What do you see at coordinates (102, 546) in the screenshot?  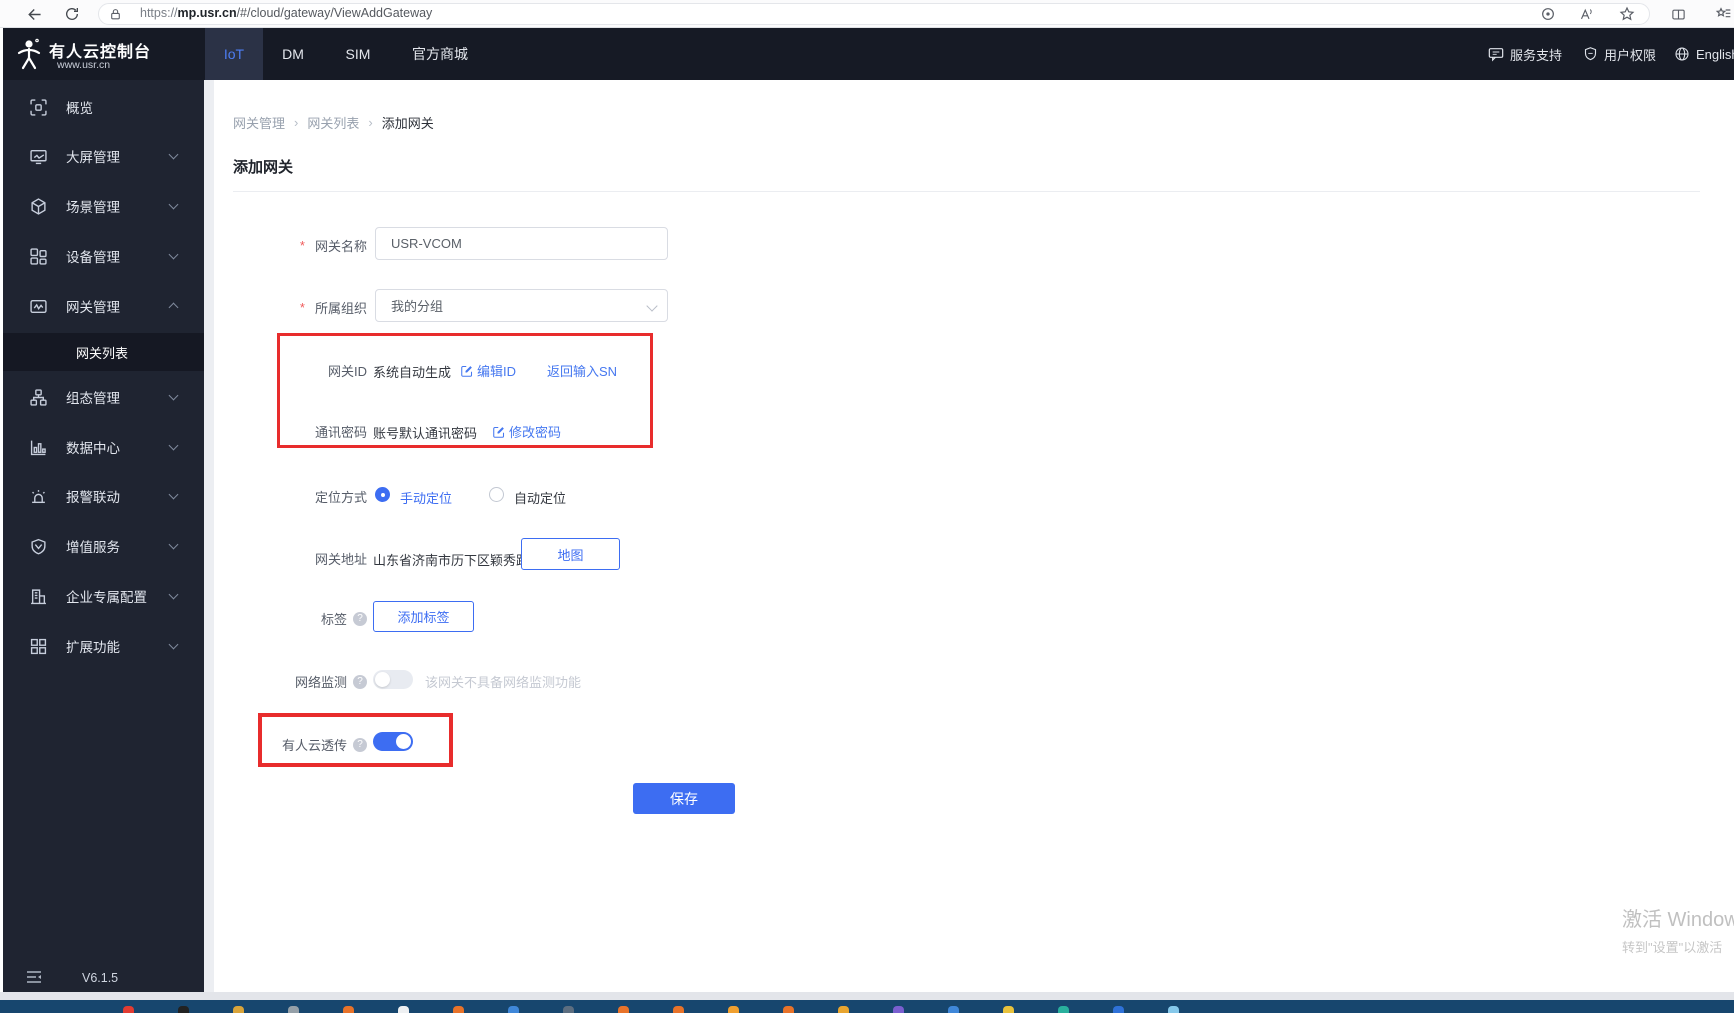 I see `sidebar-item-value-added-services: 增值服务` at bounding box center [102, 546].